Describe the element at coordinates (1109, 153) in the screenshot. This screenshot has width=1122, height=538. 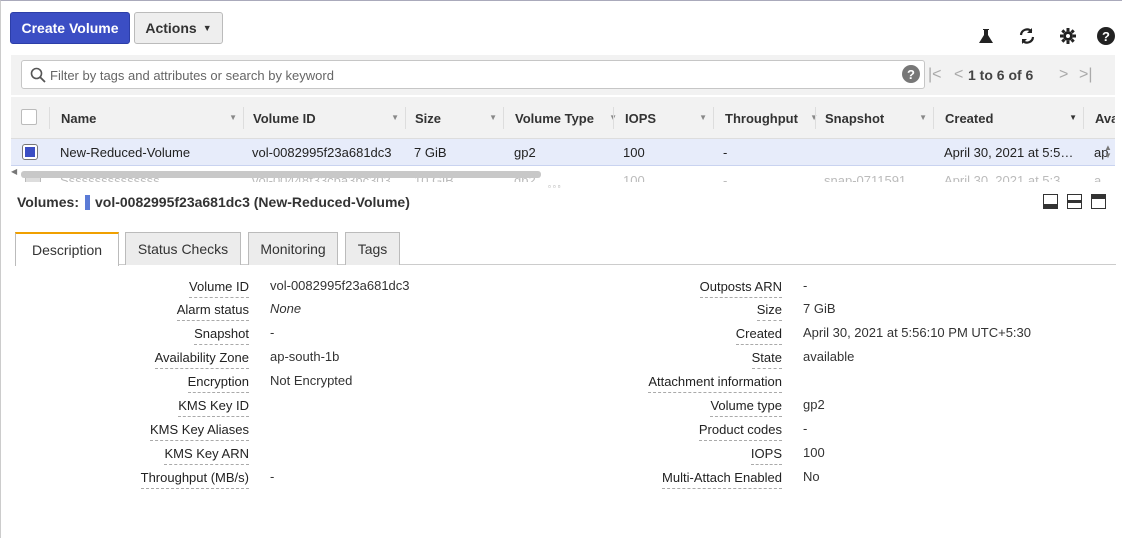
I see `vertical-scroll-arrows: ▲ ▼` at that location.